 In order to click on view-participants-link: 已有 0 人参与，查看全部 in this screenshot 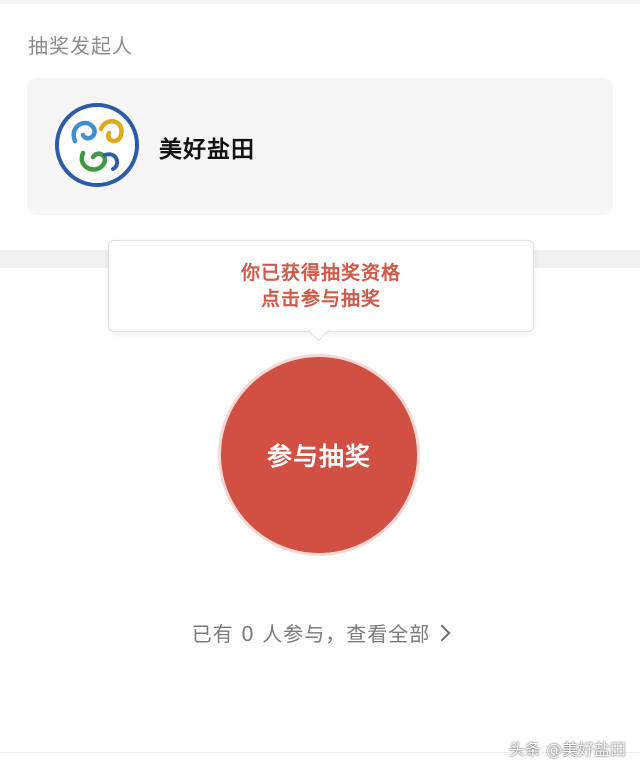, I will do `click(320, 632)`.